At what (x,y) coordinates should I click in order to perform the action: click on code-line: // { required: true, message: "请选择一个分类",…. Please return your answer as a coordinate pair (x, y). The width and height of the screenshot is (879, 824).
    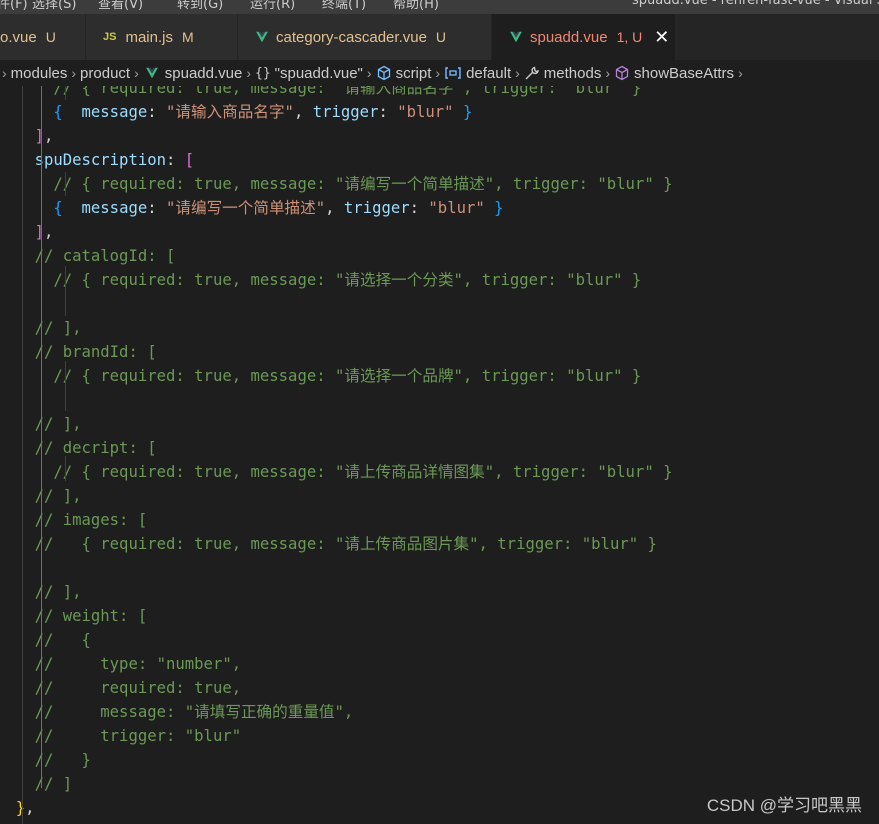
    Looking at the image, I should click on (320, 280).